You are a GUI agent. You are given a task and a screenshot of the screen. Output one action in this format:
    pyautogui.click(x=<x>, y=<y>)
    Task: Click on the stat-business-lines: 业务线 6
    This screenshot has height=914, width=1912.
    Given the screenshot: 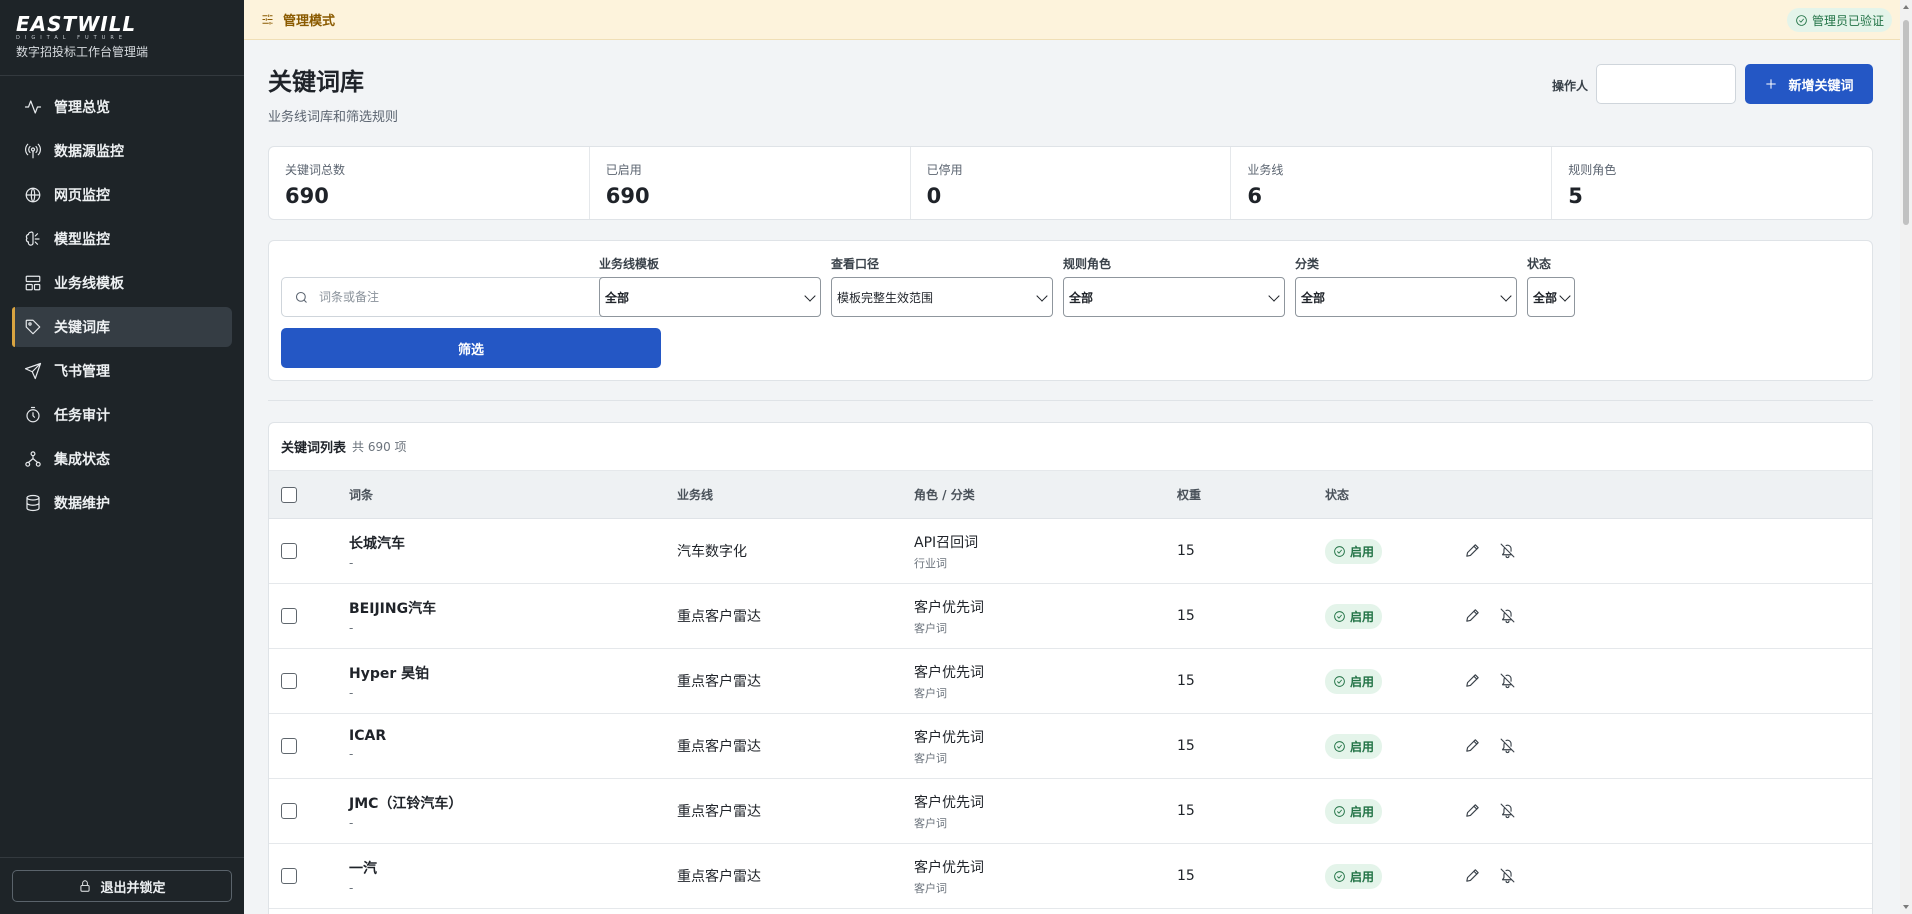 What is the action you would take?
    pyautogui.click(x=1392, y=183)
    